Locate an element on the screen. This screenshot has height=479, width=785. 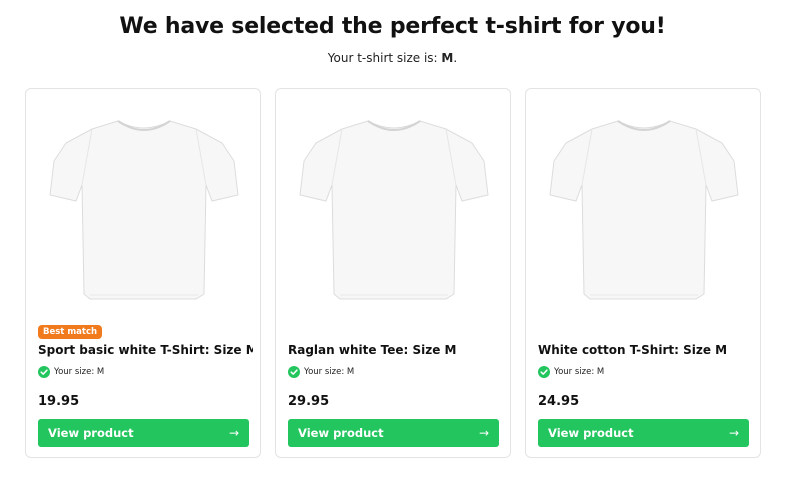
product-price: 24.95 is located at coordinates (559, 401).